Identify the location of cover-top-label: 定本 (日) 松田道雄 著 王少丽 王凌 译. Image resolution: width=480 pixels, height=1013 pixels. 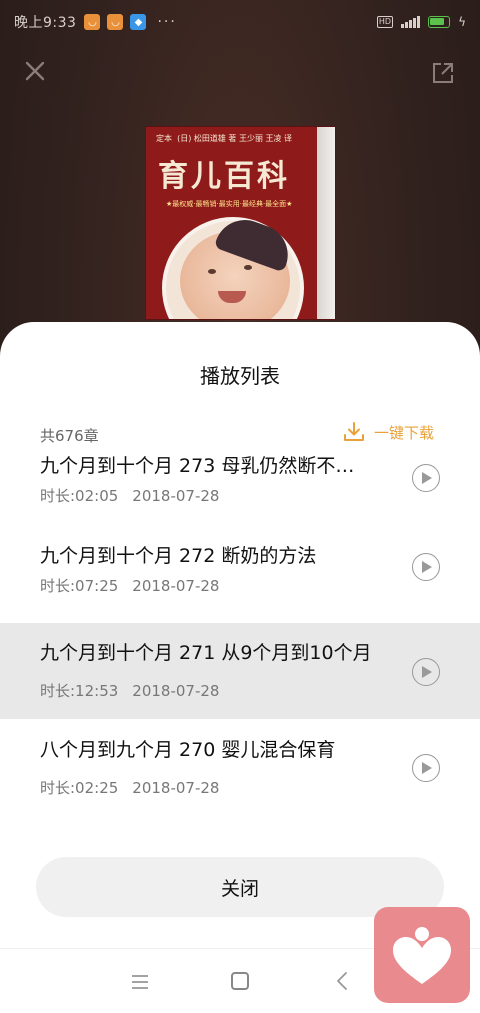
(224, 138).